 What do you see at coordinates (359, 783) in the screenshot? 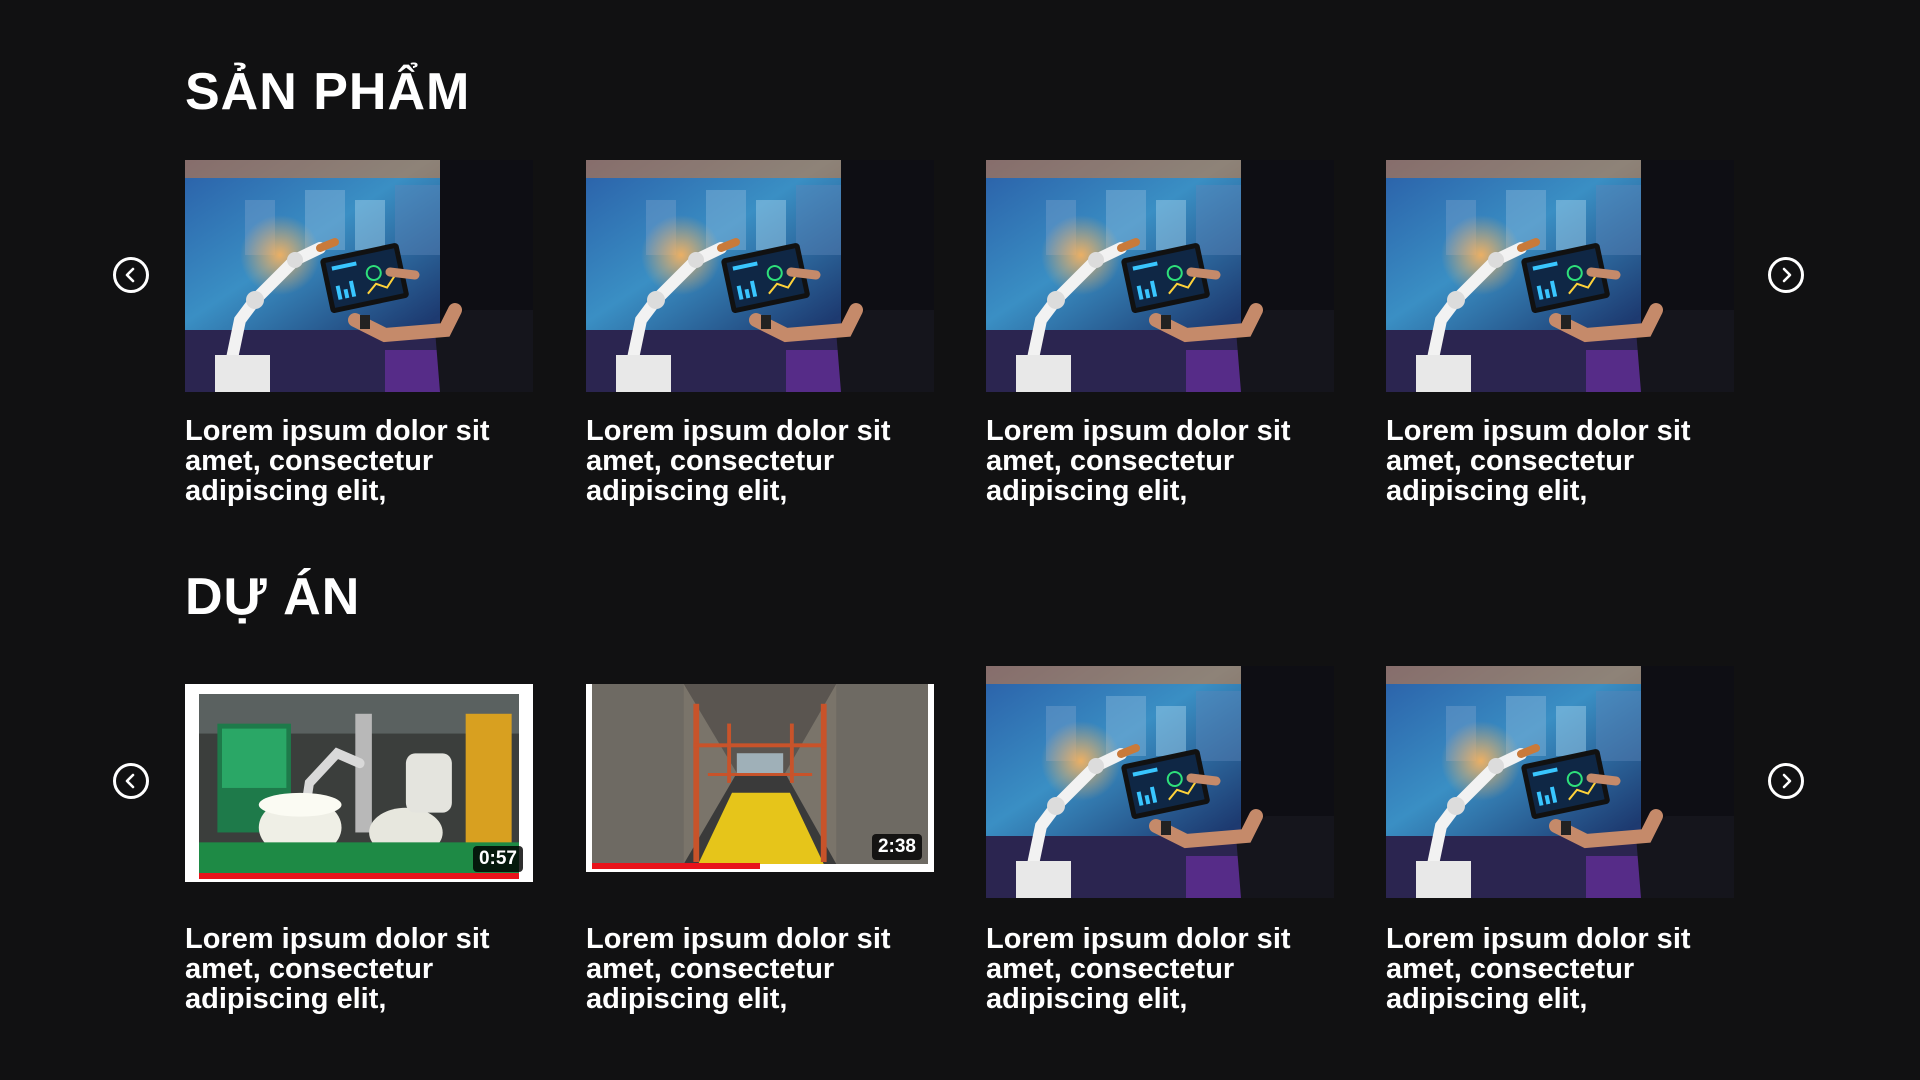
I see `project-video: 0:57` at bounding box center [359, 783].